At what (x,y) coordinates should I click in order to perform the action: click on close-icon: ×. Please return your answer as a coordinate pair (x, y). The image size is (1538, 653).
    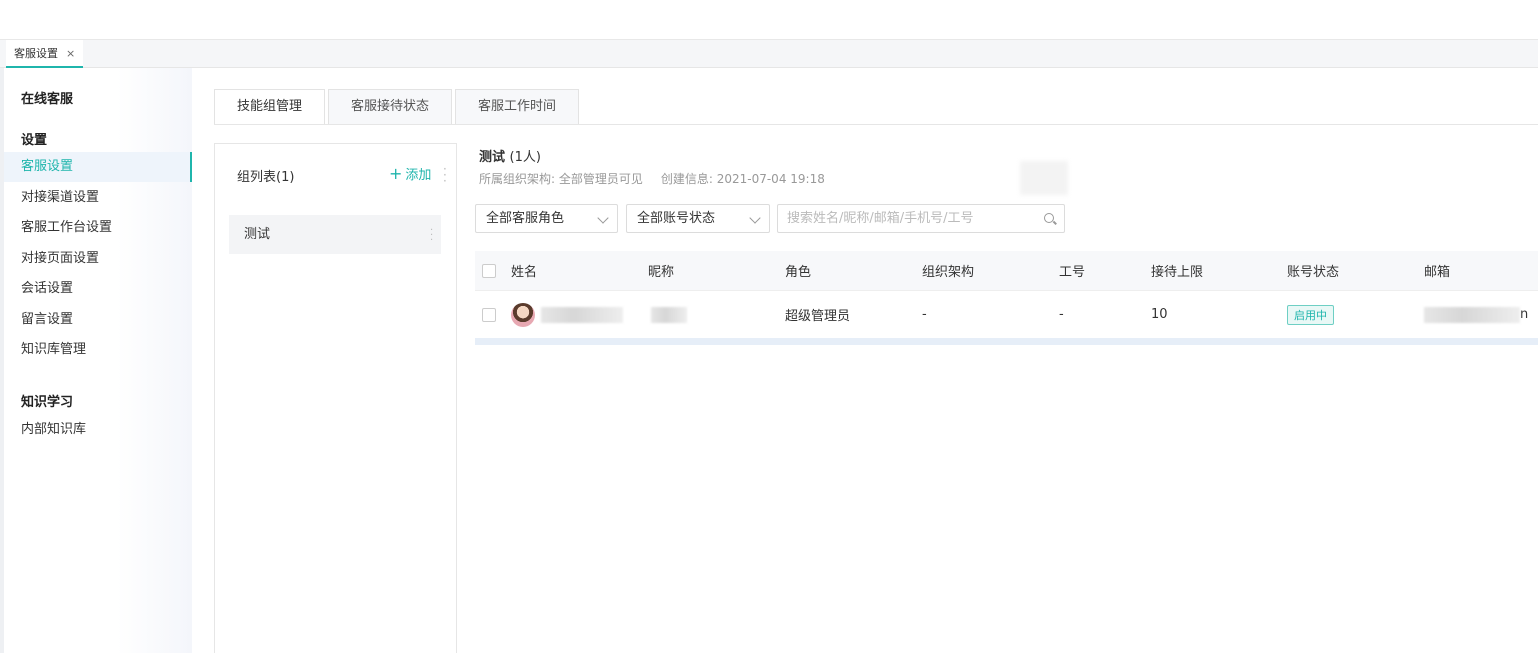
    Looking at the image, I should click on (70, 53).